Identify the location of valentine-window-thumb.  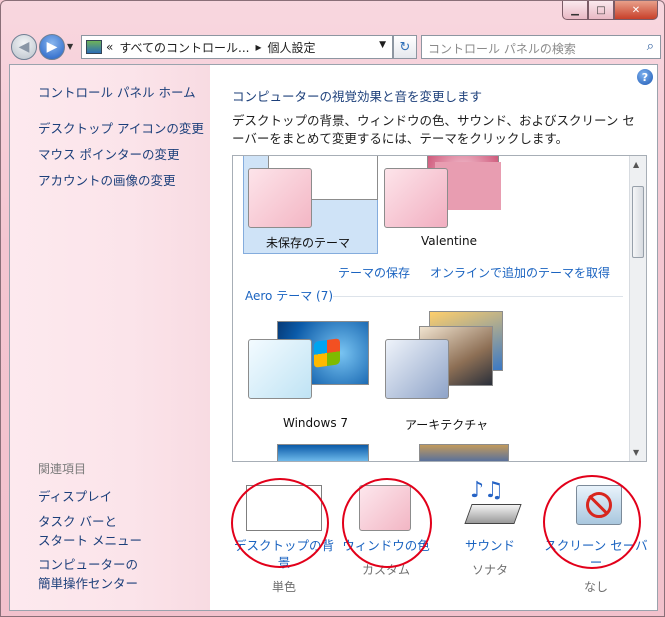
(416, 198).